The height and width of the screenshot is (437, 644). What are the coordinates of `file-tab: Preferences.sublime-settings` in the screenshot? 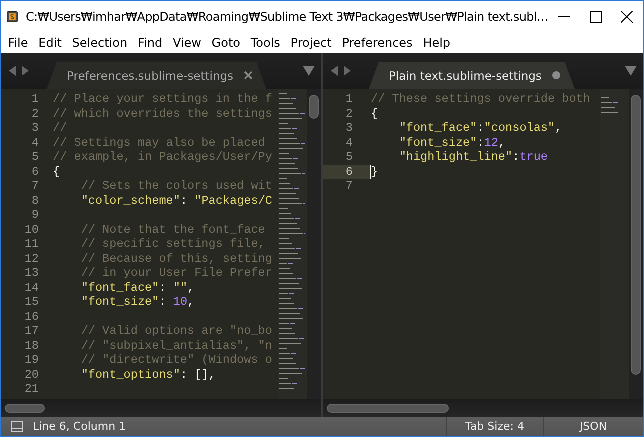 It's located at (157, 75).